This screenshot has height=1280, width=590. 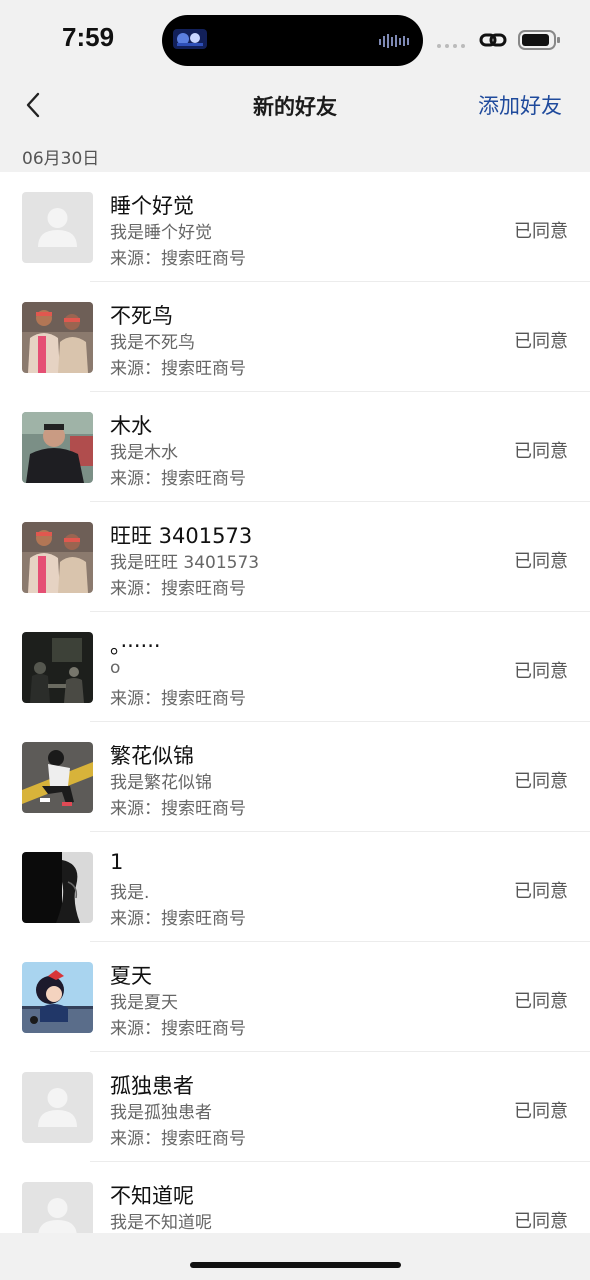 What do you see at coordinates (131, 976) in the screenshot?
I see `friend-name: 夏天` at bounding box center [131, 976].